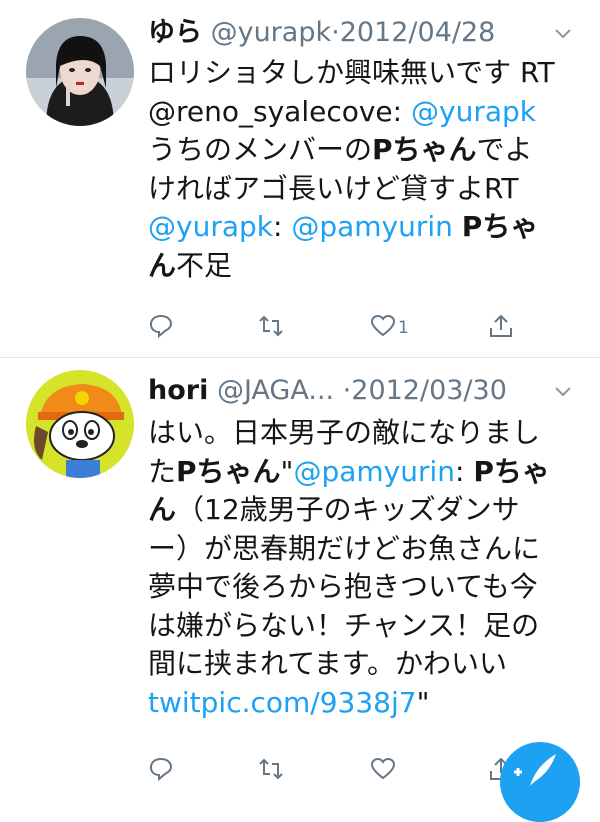  Describe the element at coordinates (271, 32) in the screenshot. I see `user-handle: @yurapk` at that location.